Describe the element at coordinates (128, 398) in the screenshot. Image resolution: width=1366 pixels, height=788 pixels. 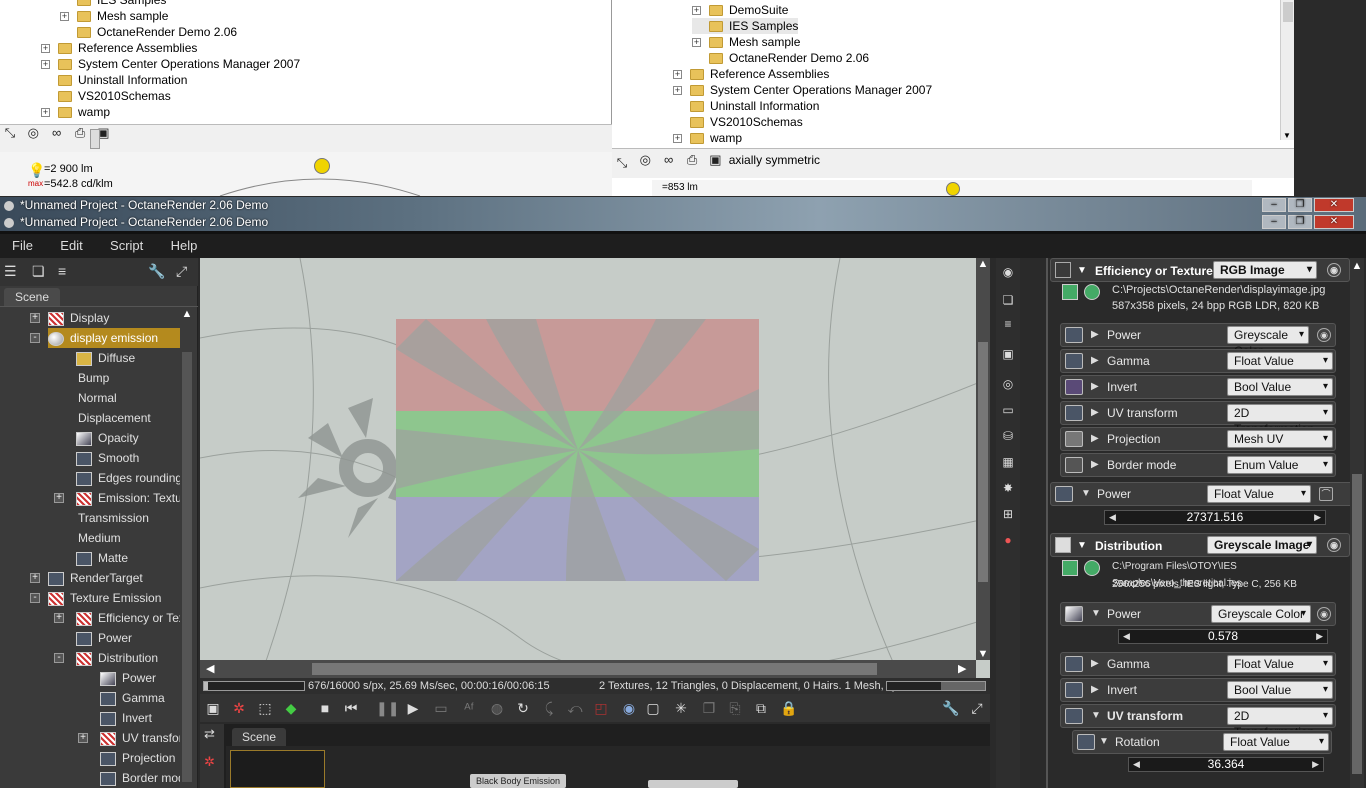
I see `scene-tree-item: Normal` at that location.